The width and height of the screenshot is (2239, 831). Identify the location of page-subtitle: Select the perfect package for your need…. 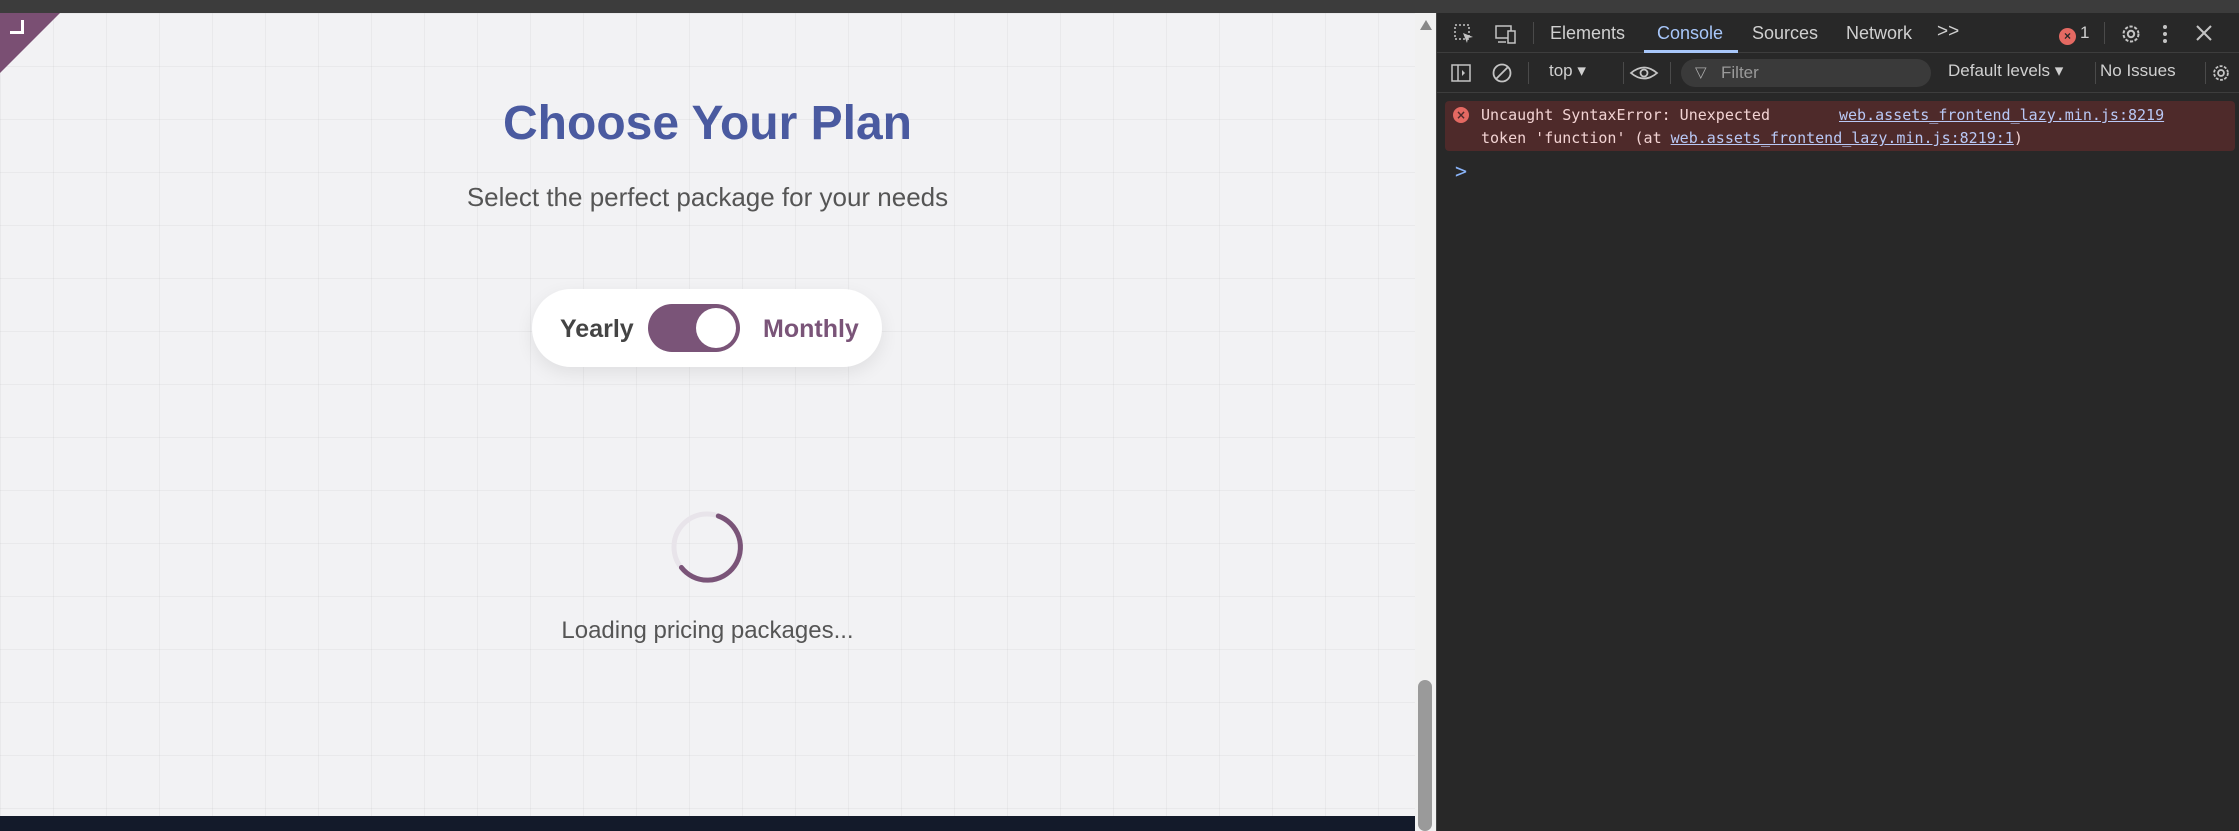
(707, 197).